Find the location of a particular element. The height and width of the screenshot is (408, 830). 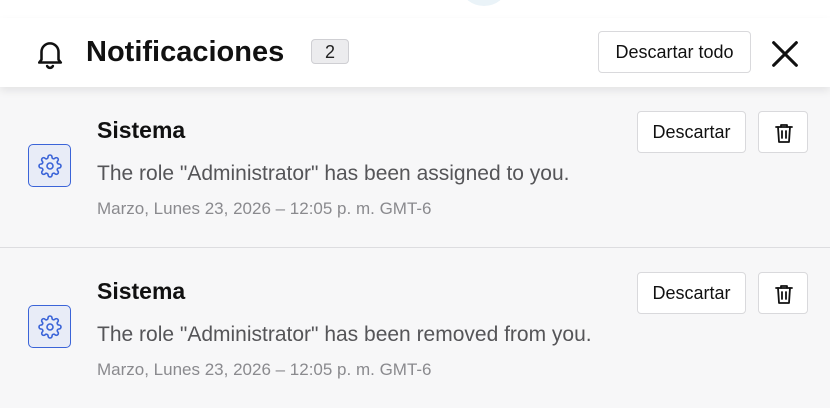

bell-icon is located at coordinates (50, 54).